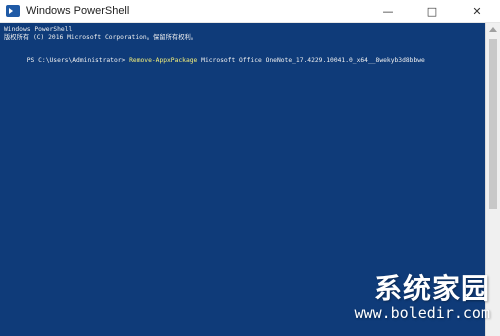 The image size is (500, 336). What do you see at coordinates (493, 29) in the screenshot?
I see `scroll-up-icon` at bounding box center [493, 29].